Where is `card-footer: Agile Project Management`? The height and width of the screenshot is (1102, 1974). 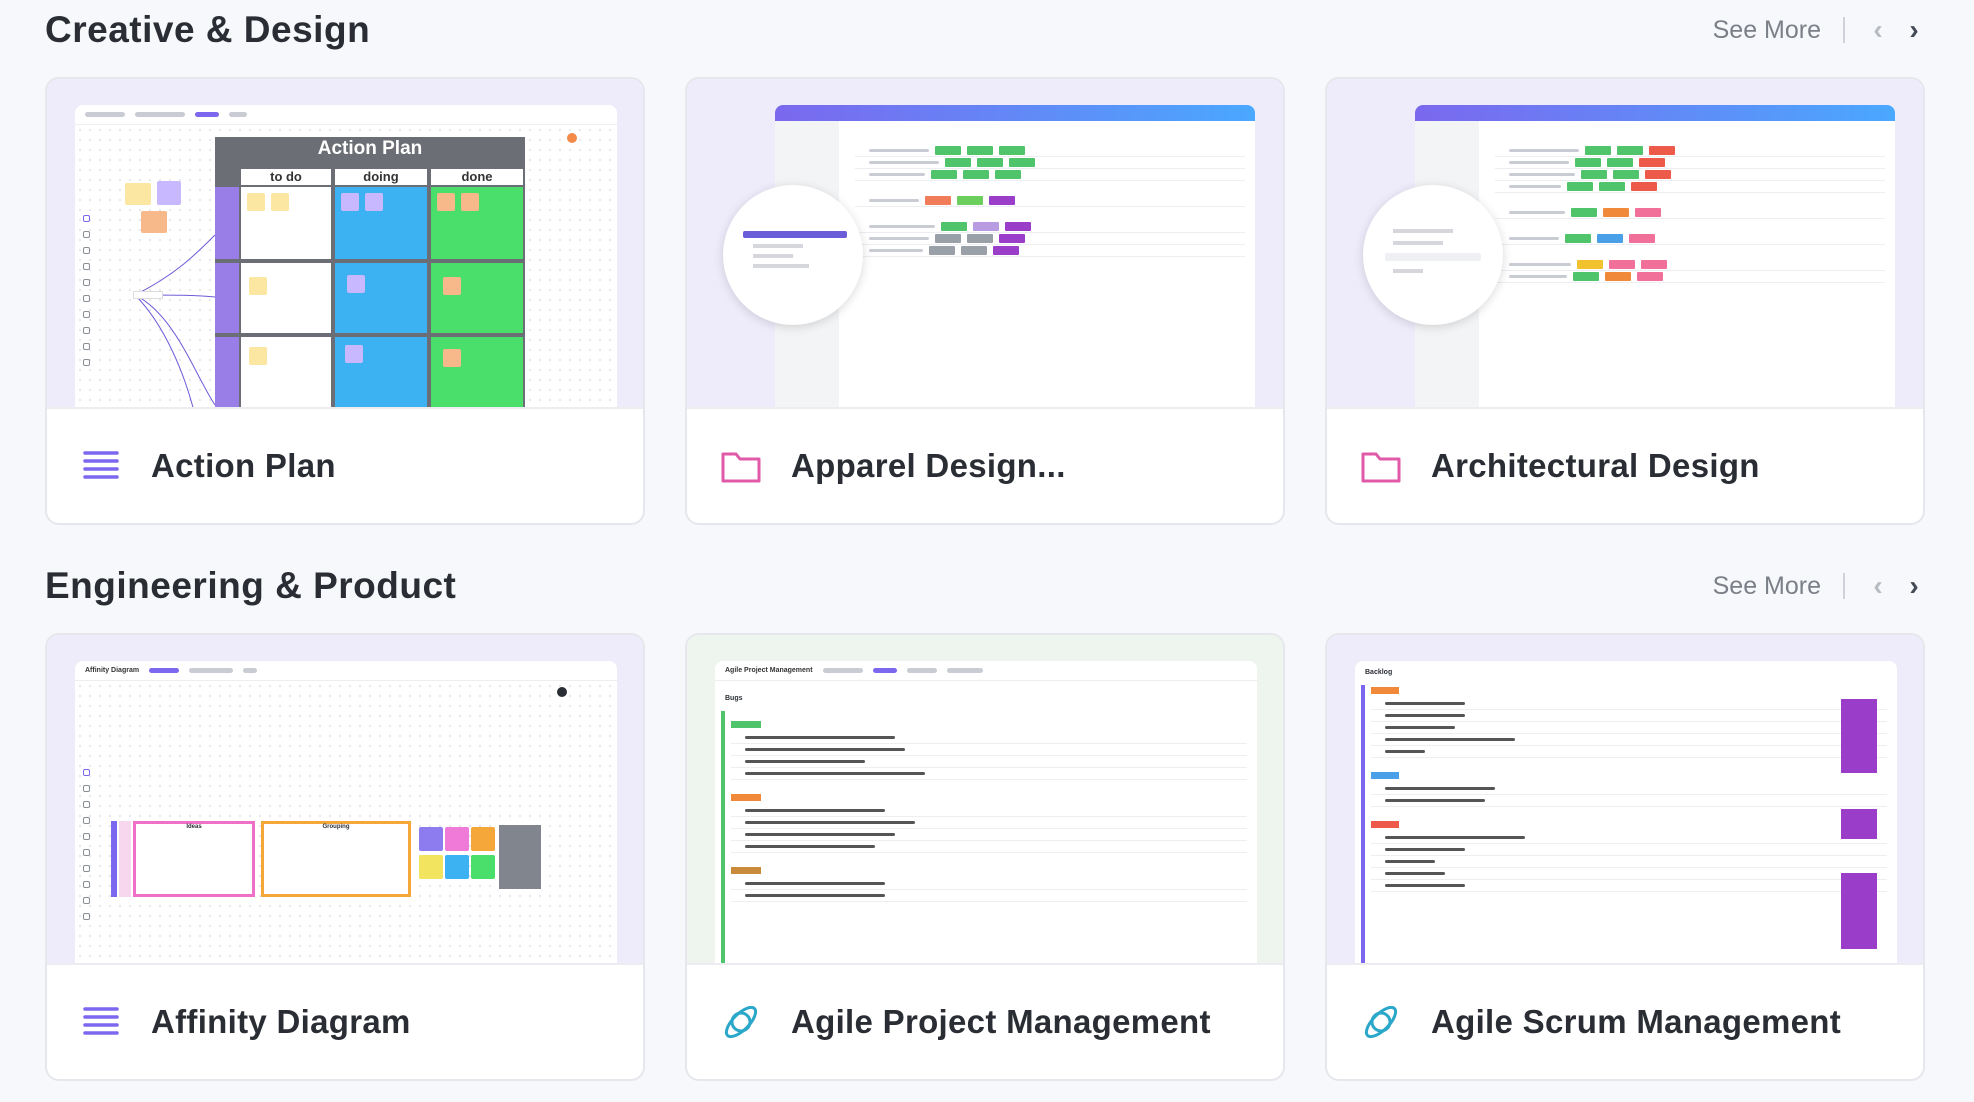 card-footer: Agile Project Management is located at coordinates (985, 1022).